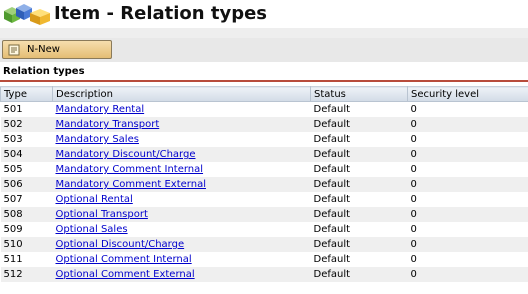 The height and width of the screenshot is (294, 528). I want to click on cell-description: Optional Comment Internal, so click(181, 259).